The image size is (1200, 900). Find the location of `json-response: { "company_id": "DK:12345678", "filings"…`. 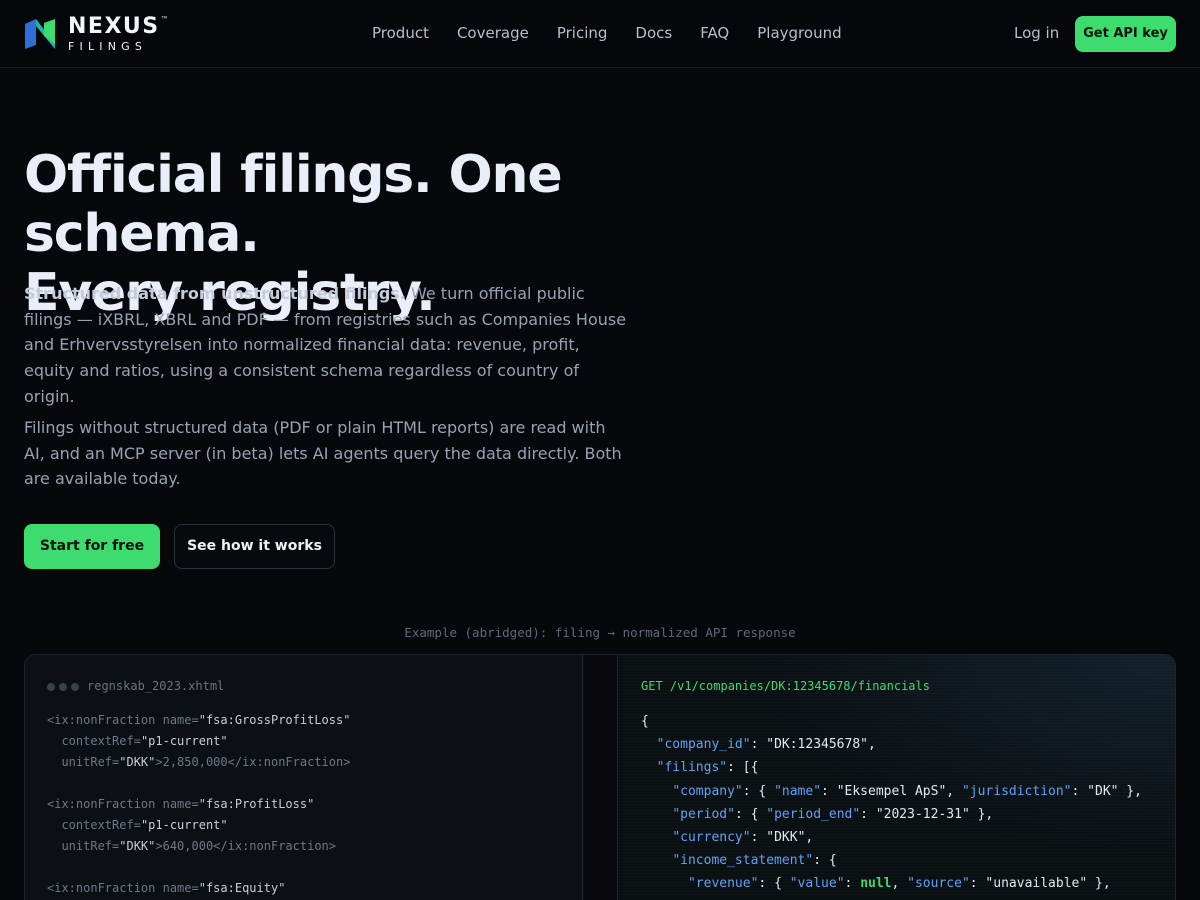

json-response: { "company_id": "DK:12345678", "filings"… is located at coordinates (891, 803).